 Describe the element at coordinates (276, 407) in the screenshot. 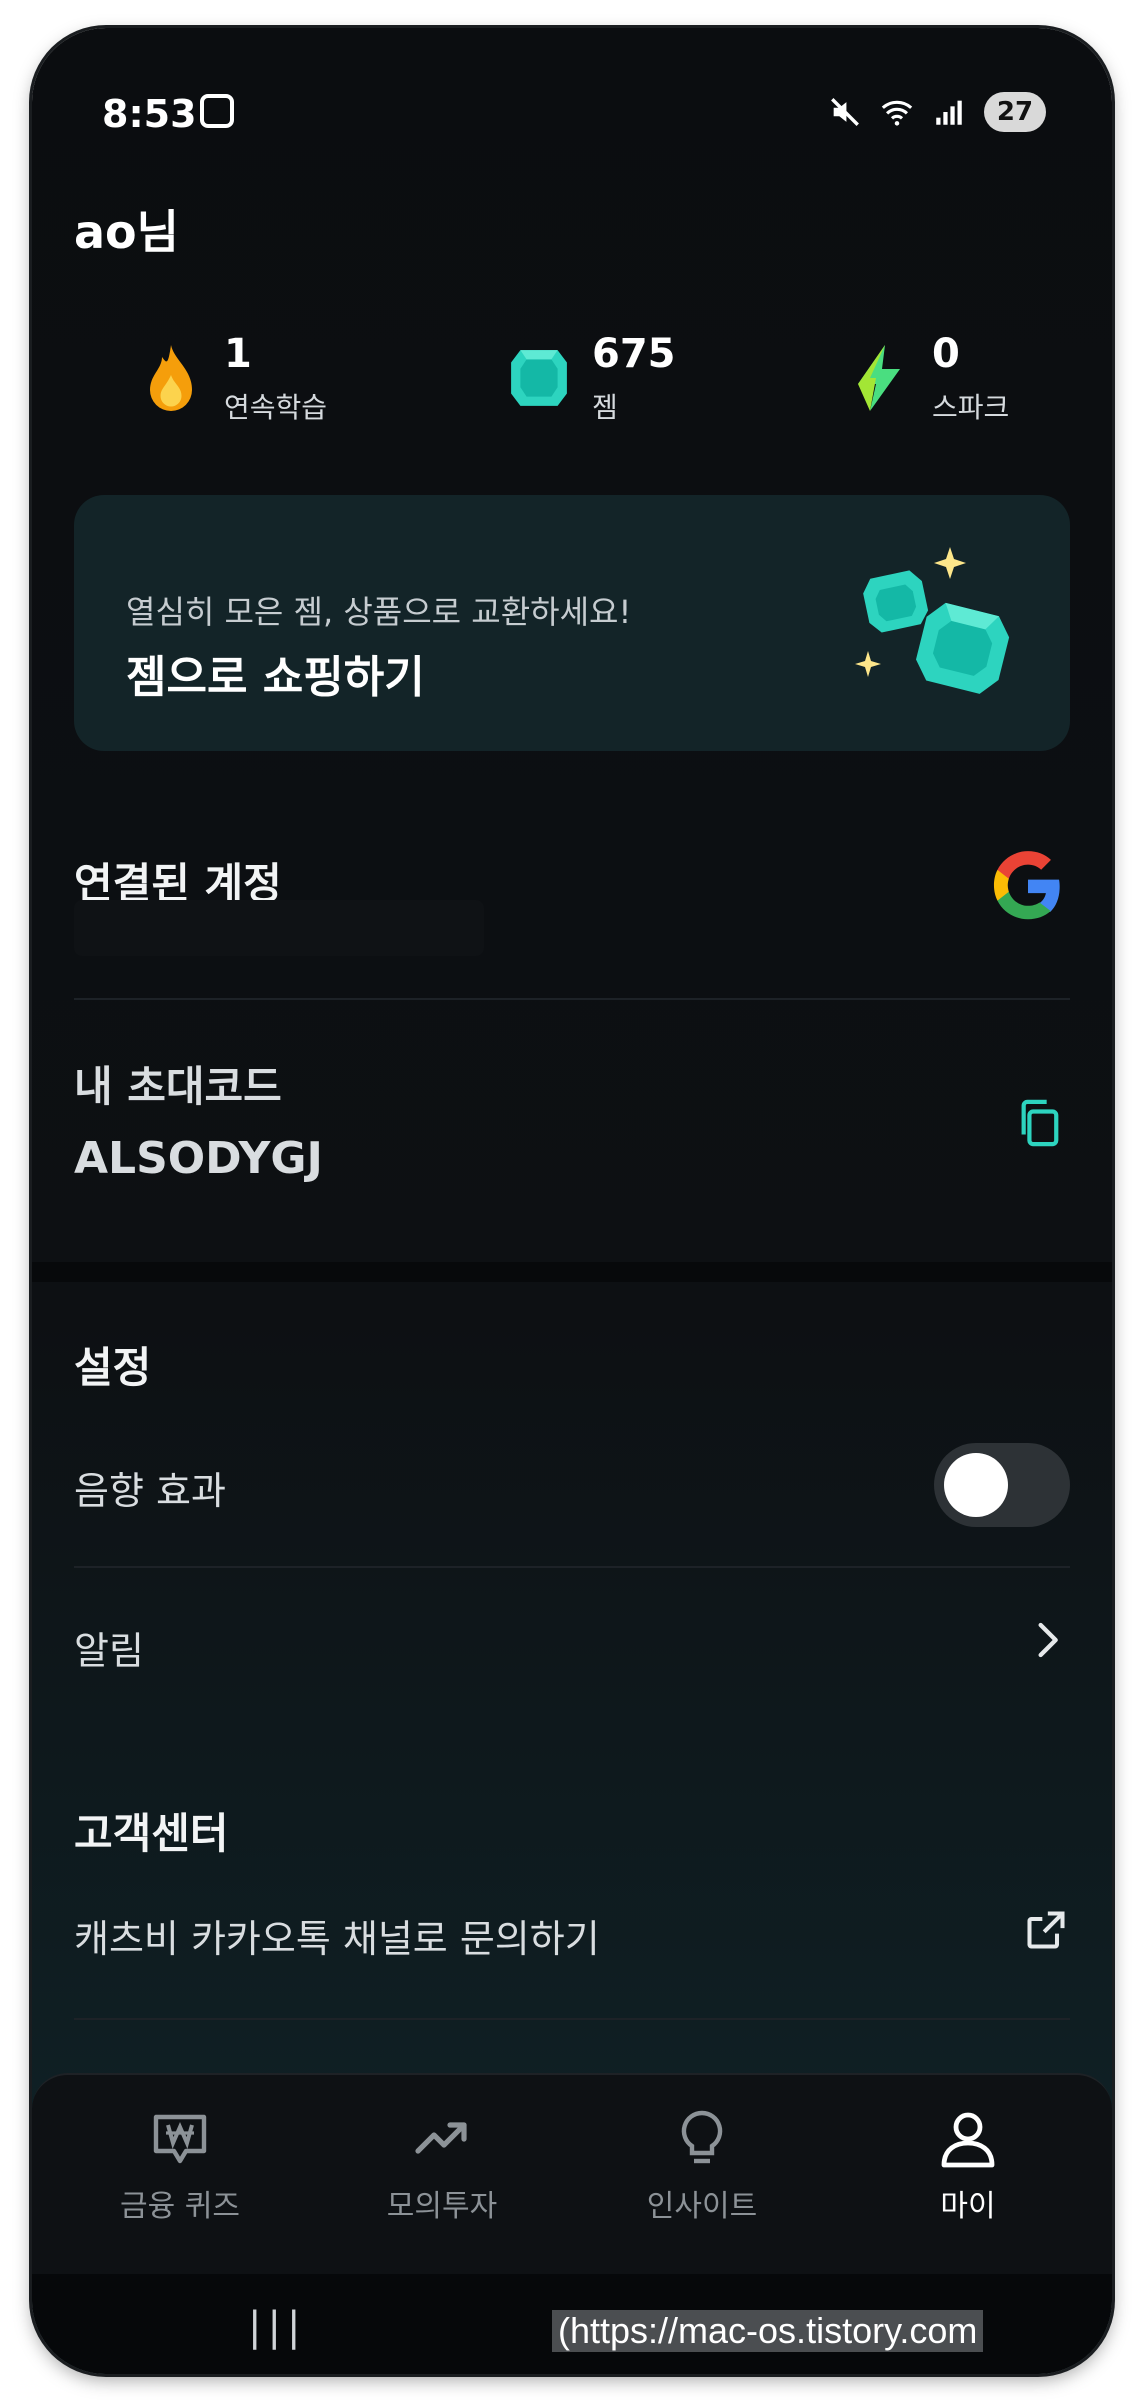

I see `streak-label: 연속학습` at that location.